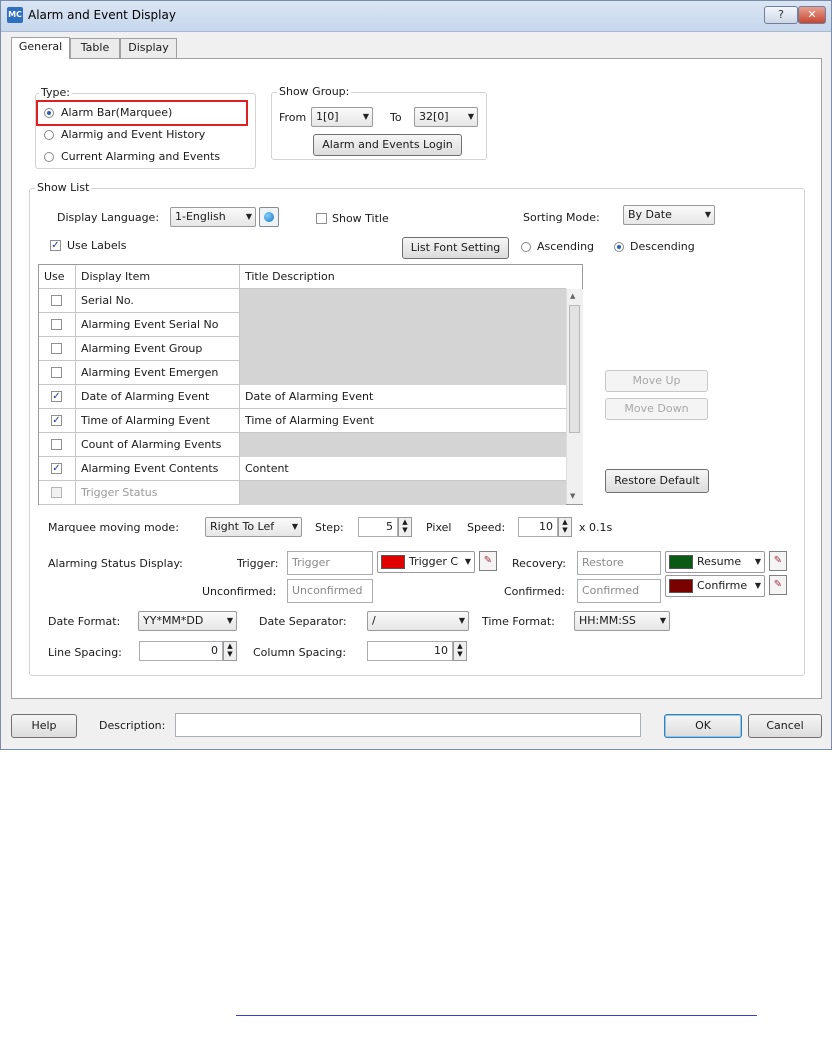 The height and width of the screenshot is (1051, 832). I want to click on title-description-cell: Content, so click(403, 469).